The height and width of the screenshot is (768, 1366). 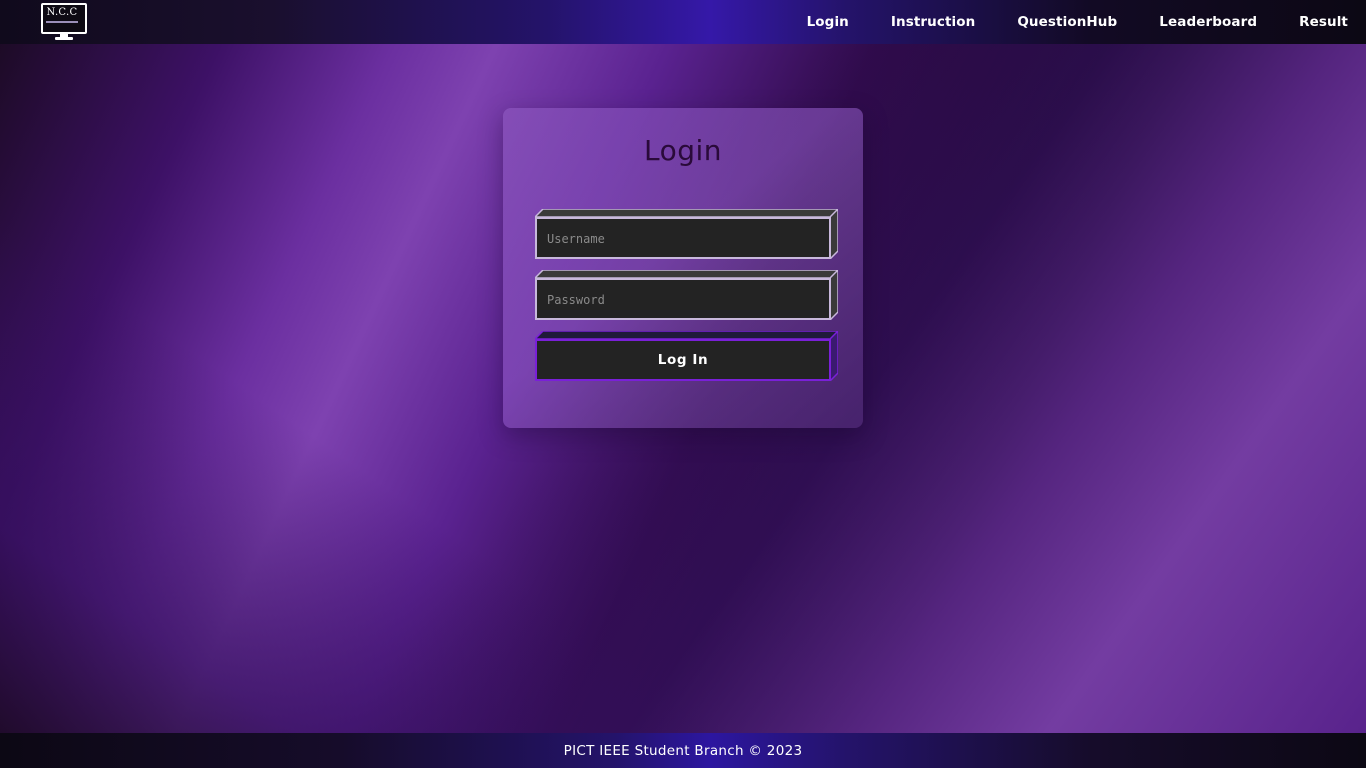 What do you see at coordinates (933, 22) in the screenshot?
I see `nav-link-instruction: Instruction` at bounding box center [933, 22].